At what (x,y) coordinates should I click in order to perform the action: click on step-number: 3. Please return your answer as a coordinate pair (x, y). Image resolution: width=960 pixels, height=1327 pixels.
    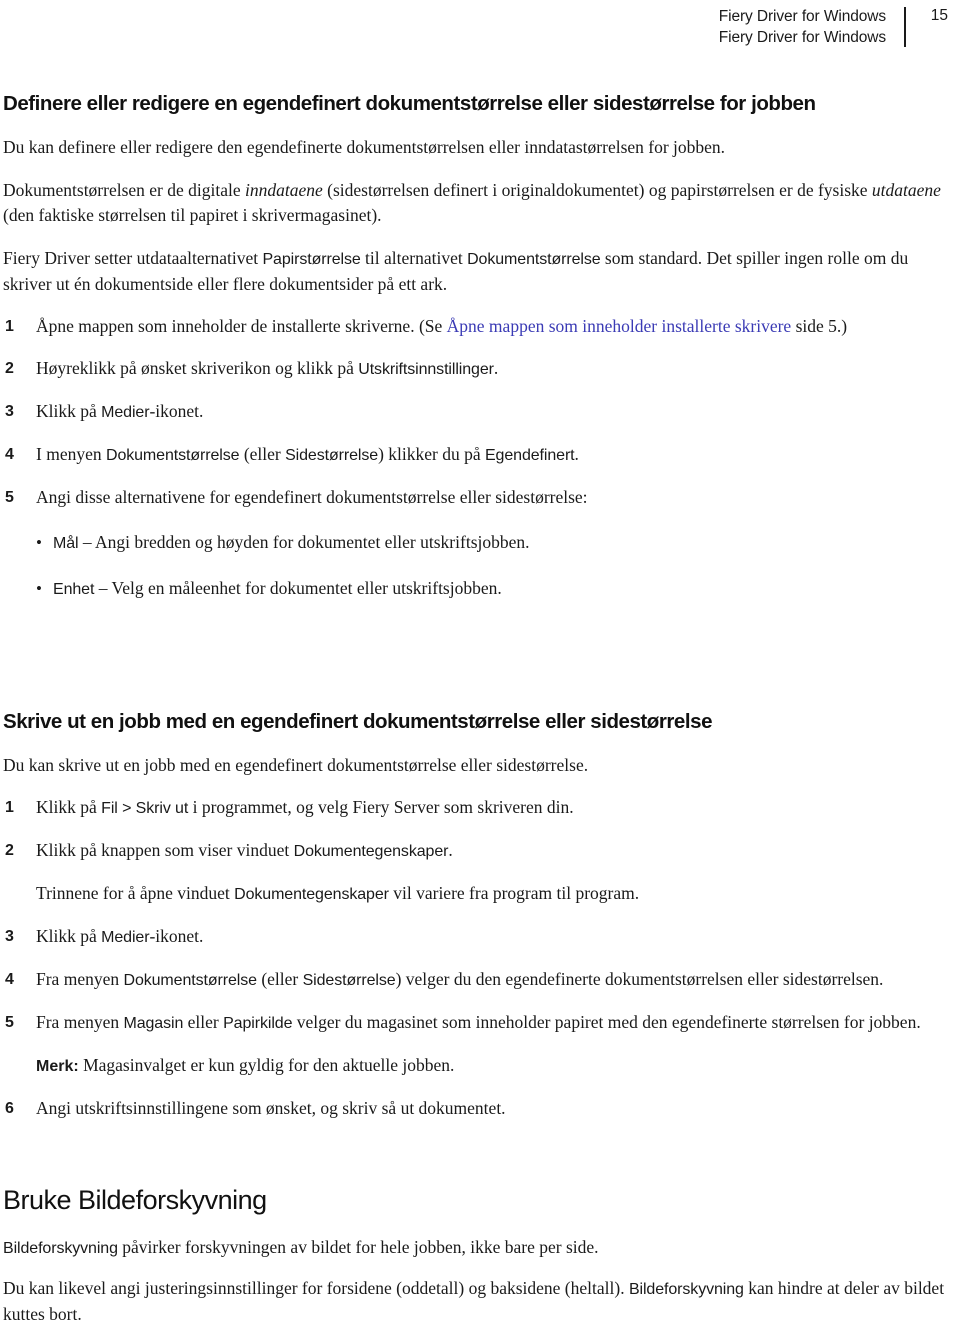
    Looking at the image, I should click on (9, 936).